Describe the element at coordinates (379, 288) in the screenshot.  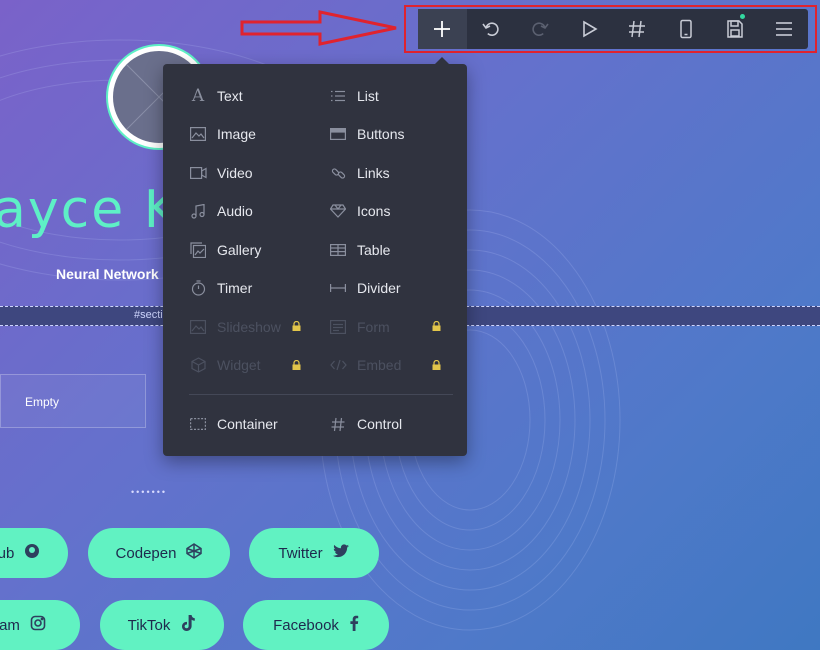
I see `menu-item-label: Divider` at that location.